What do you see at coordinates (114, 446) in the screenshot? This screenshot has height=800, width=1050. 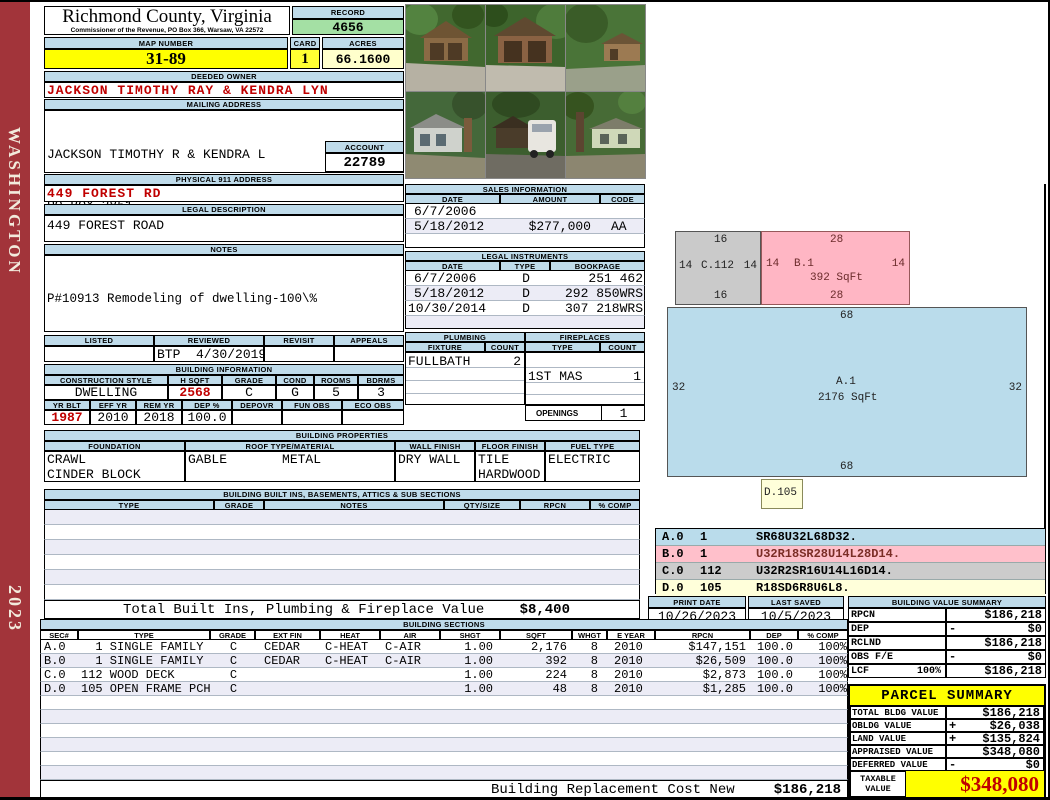 I see `foundation-header: FOUNDATION` at bounding box center [114, 446].